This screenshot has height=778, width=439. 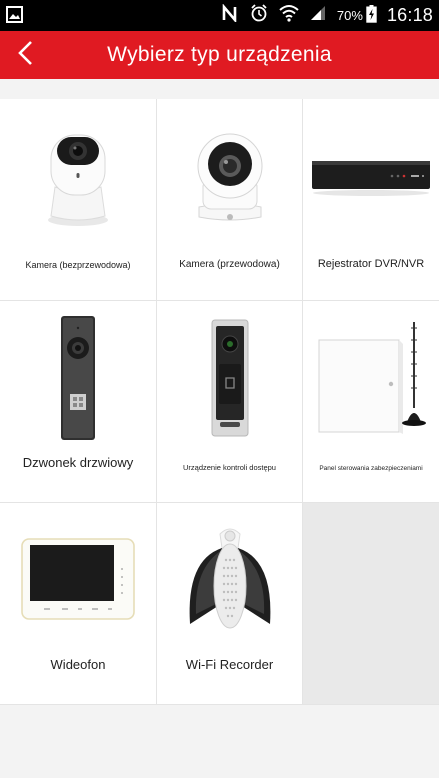 I want to click on gallery-notification-icon, so click(x=14, y=14).